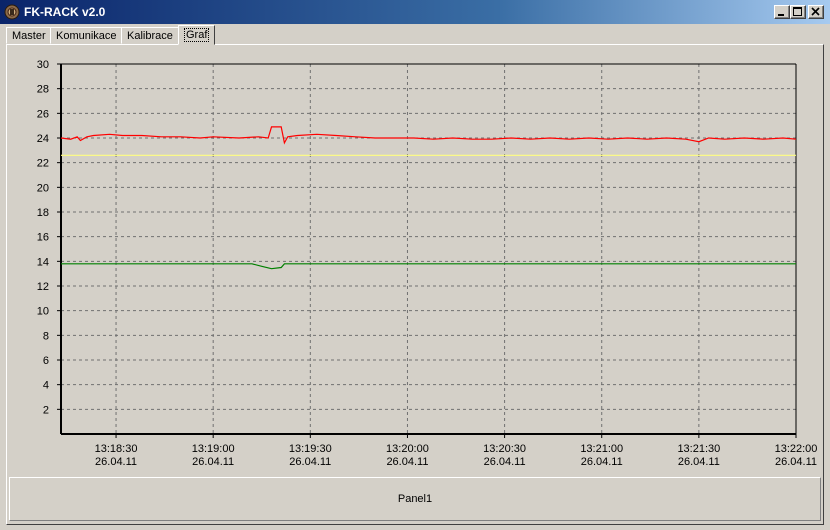  I want to click on close-button, so click(816, 12).